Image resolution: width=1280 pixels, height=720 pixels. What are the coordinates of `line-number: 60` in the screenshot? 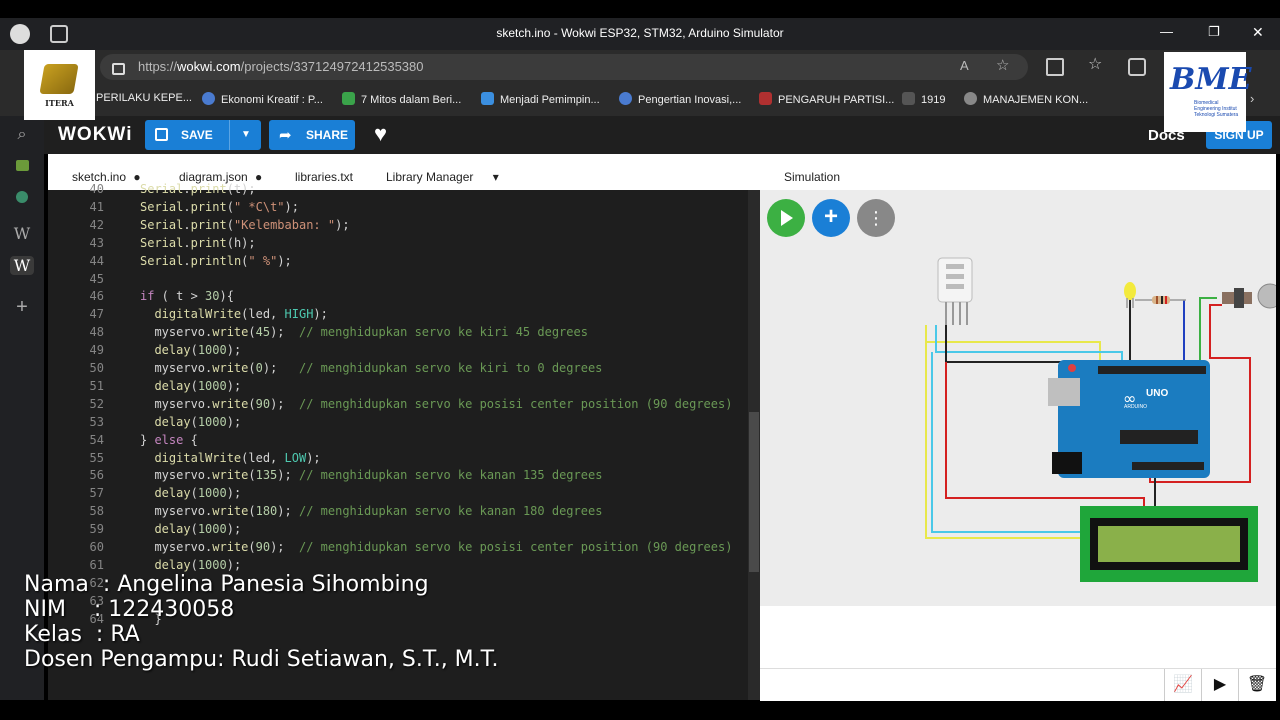 It's located at (96, 547).